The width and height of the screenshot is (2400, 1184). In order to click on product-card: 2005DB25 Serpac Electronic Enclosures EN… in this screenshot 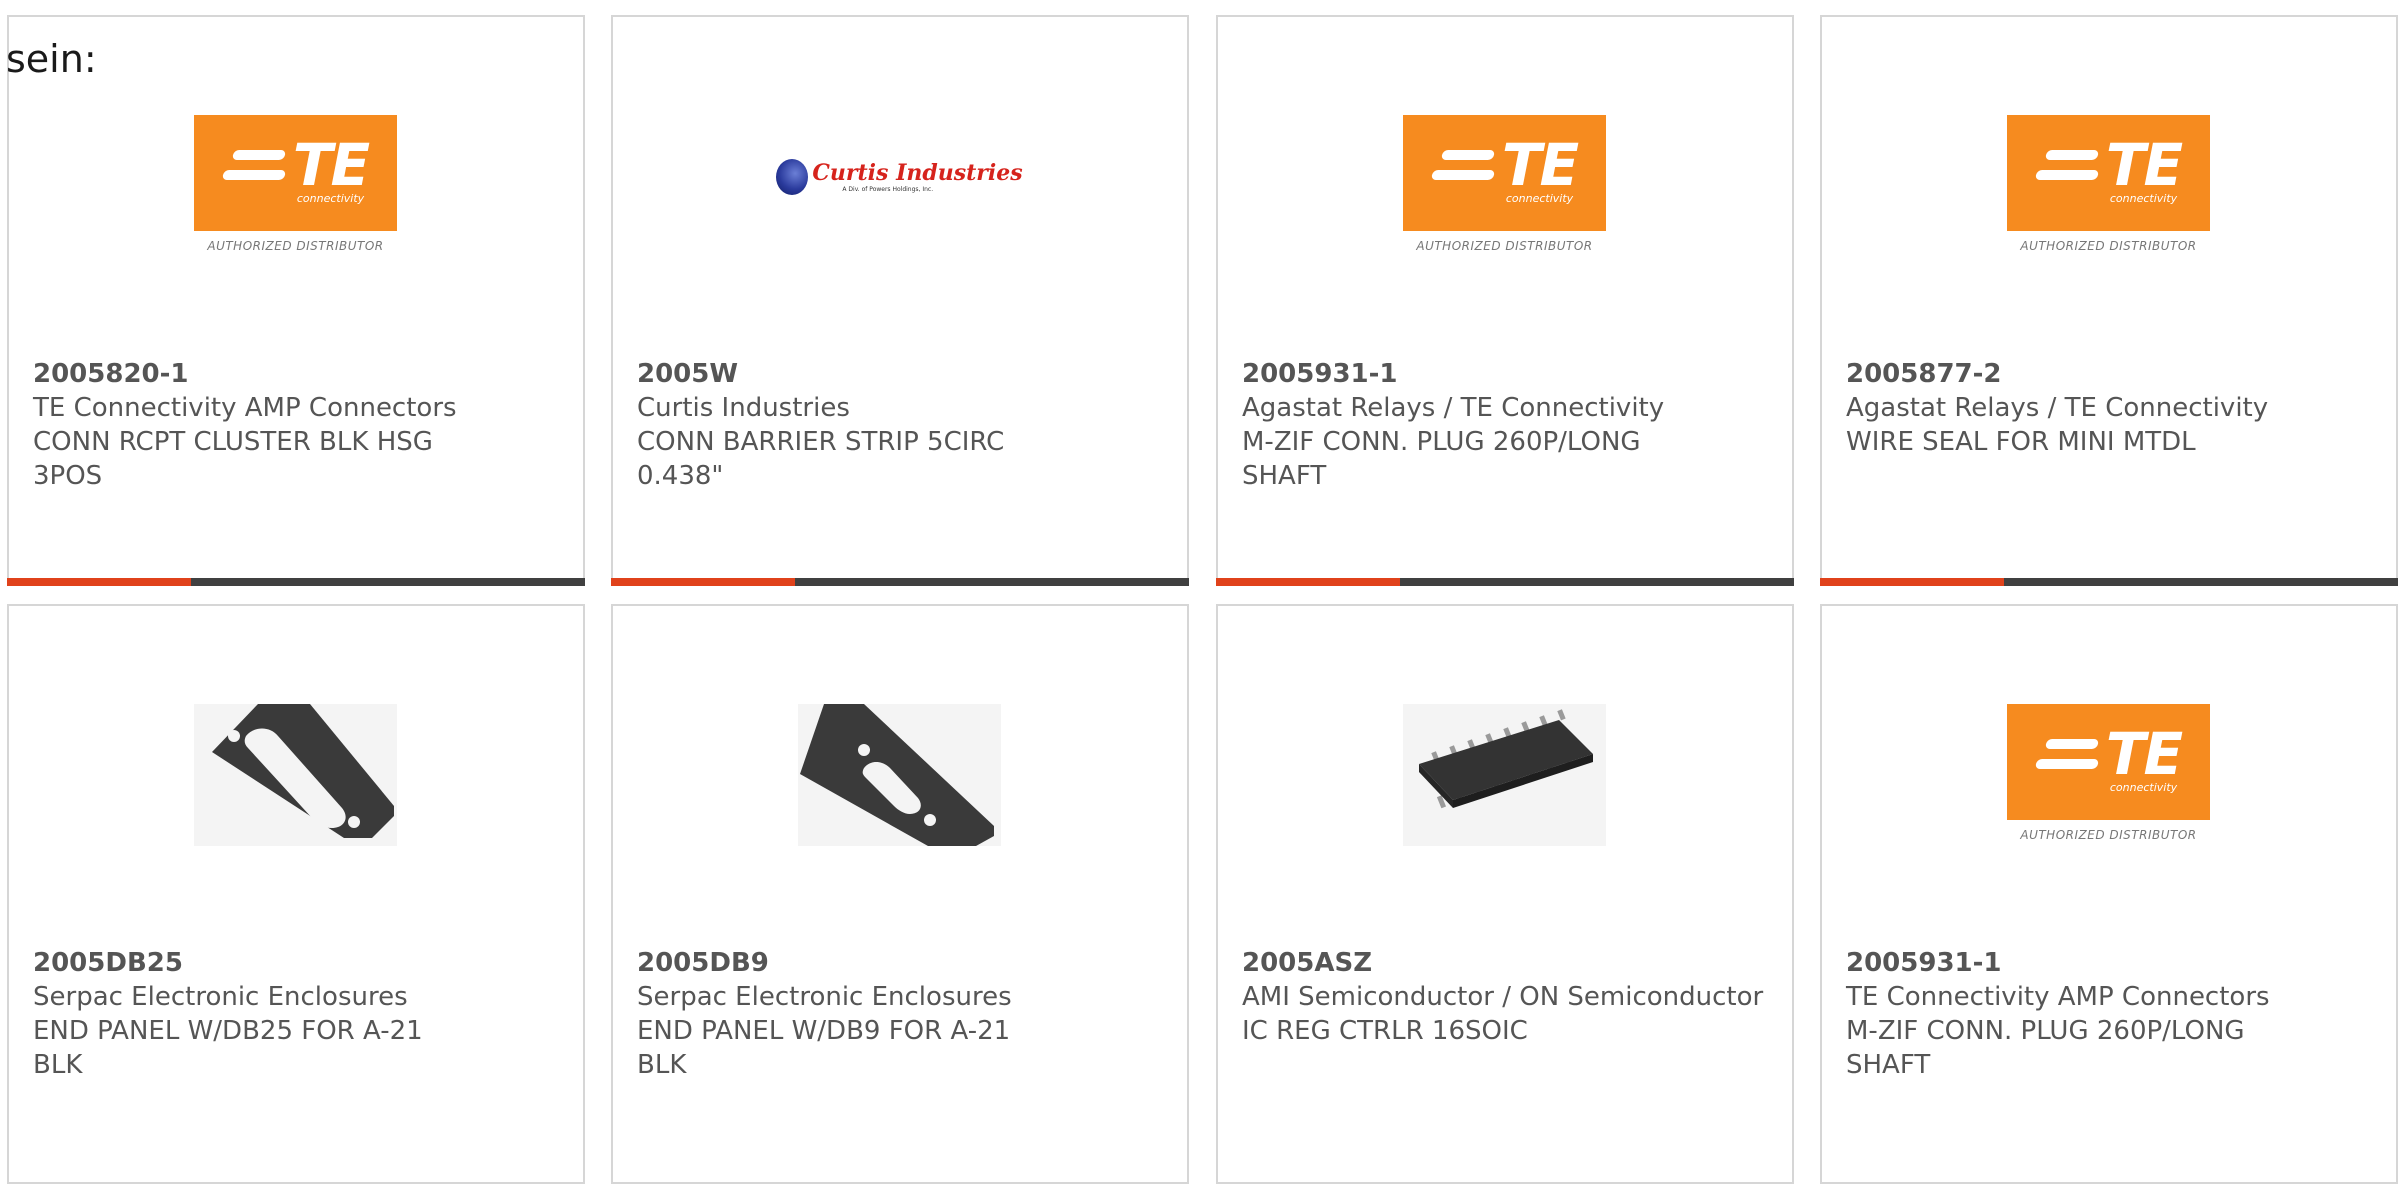, I will do `click(296, 894)`.